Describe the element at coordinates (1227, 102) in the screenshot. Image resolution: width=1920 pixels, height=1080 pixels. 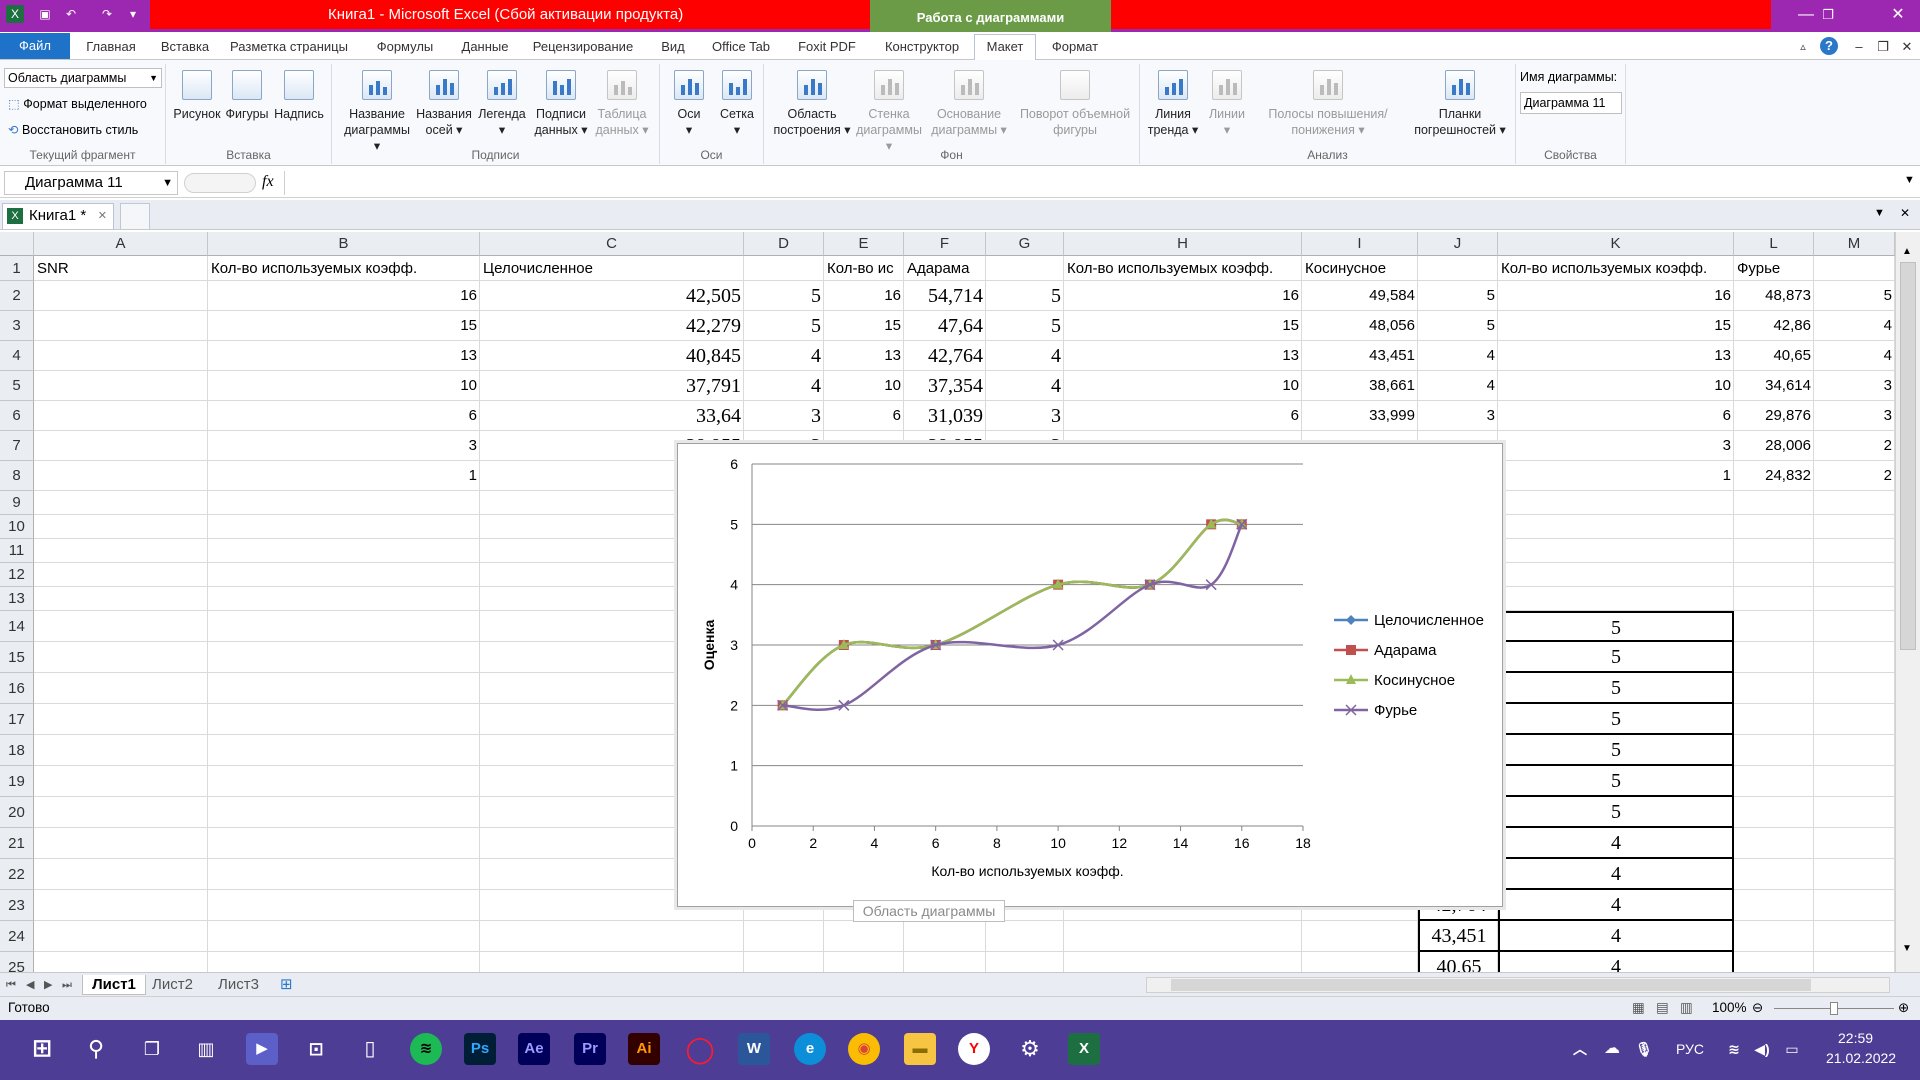
I see `lines-button: Линии ▾` at that location.